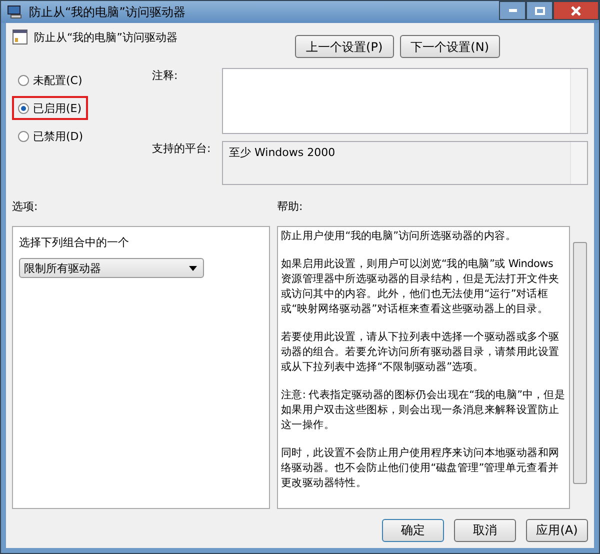 This screenshot has height=554, width=600. What do you see at coordinates (51, 136) in the screenshot?
I see `radio-option: 已禁用(D)` at bounding box center [51, 136].